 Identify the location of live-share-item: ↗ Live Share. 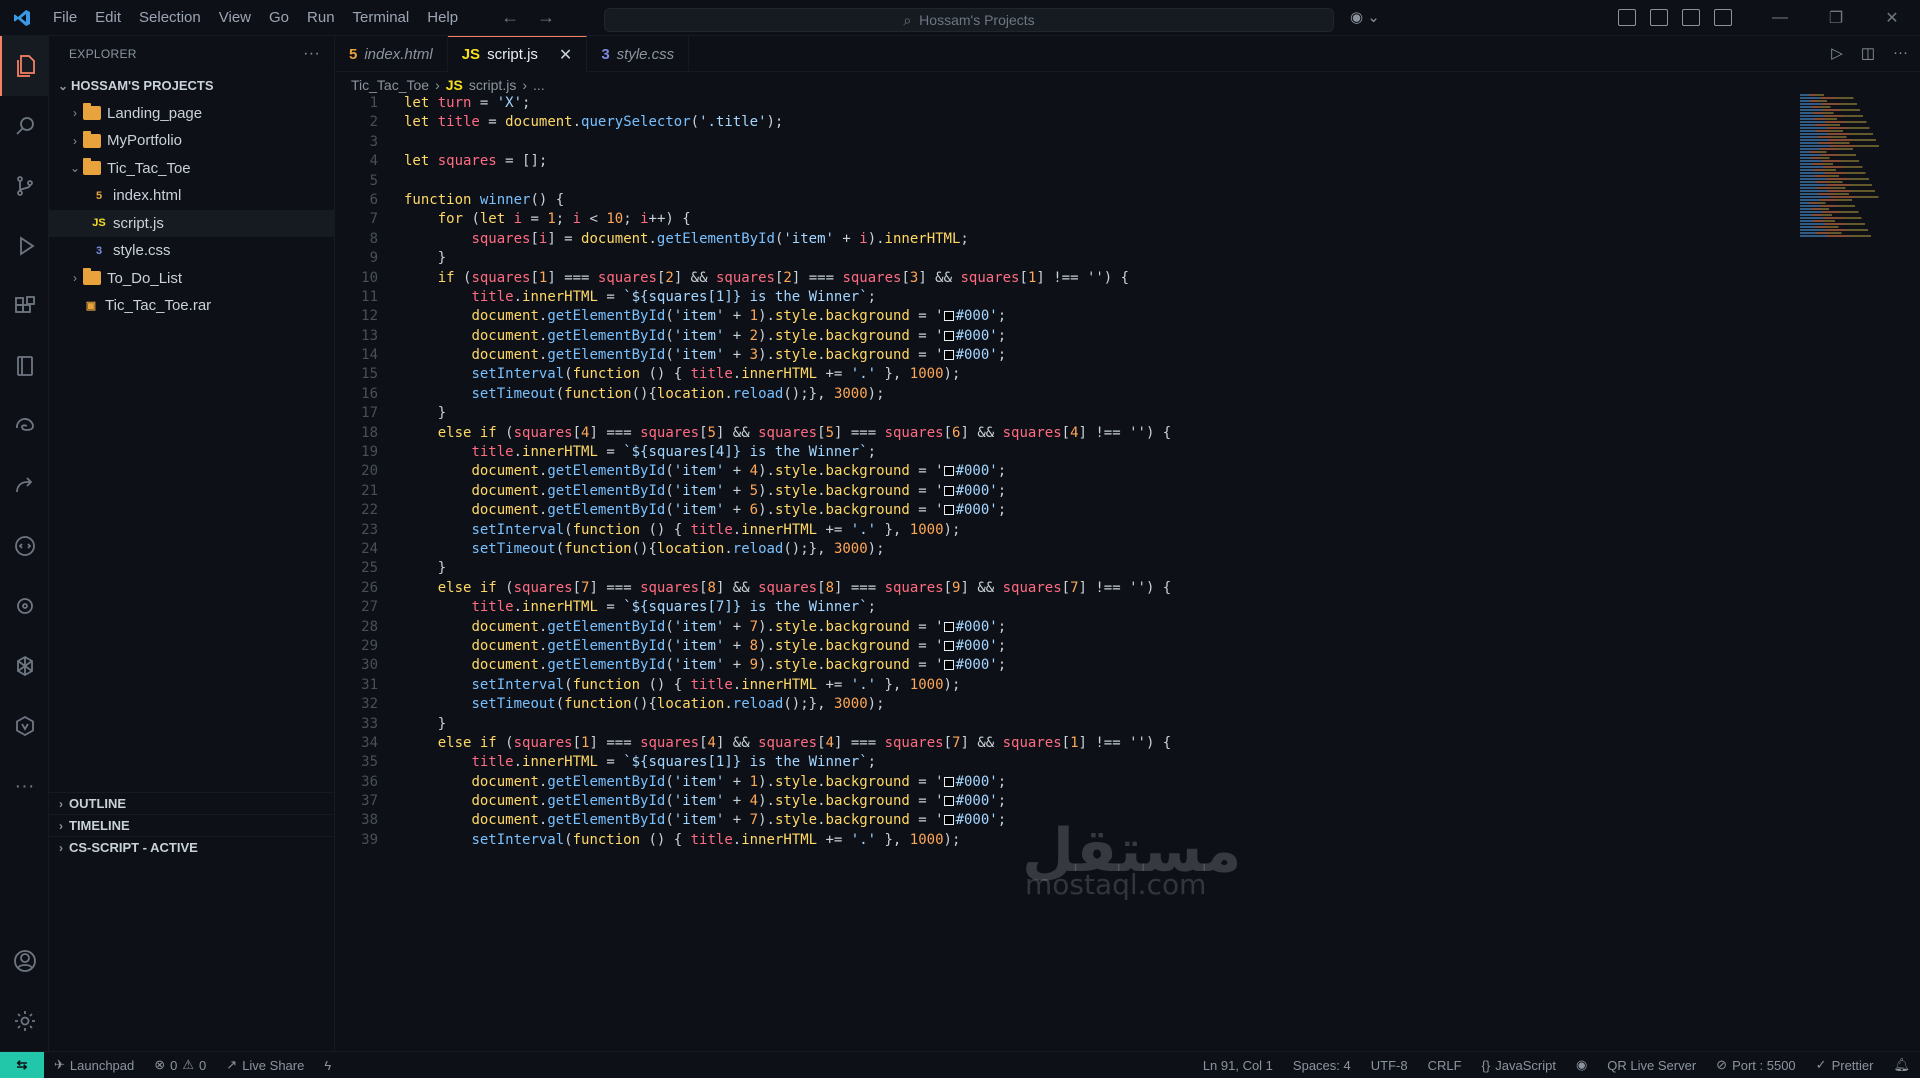
(265, 1065).